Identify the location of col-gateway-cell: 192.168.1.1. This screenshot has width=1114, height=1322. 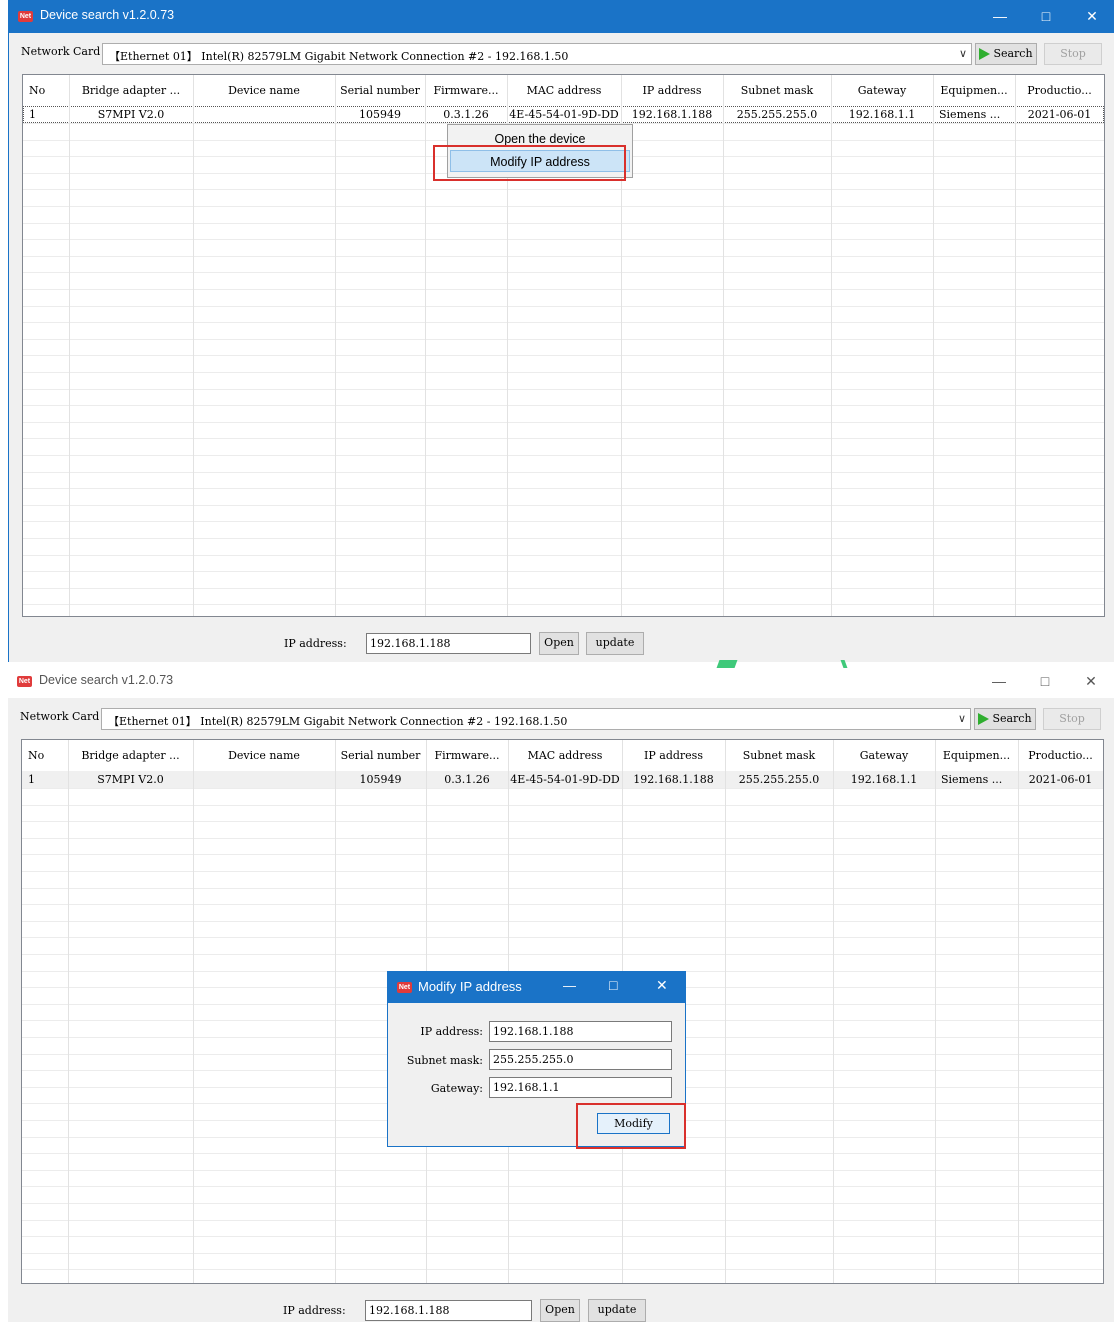
(884, 779).